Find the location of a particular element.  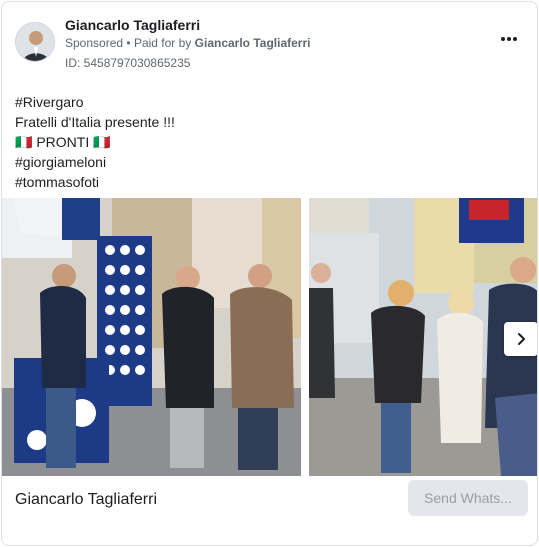

sponsored-label: Sponsored is located at coordinates (94, 43).